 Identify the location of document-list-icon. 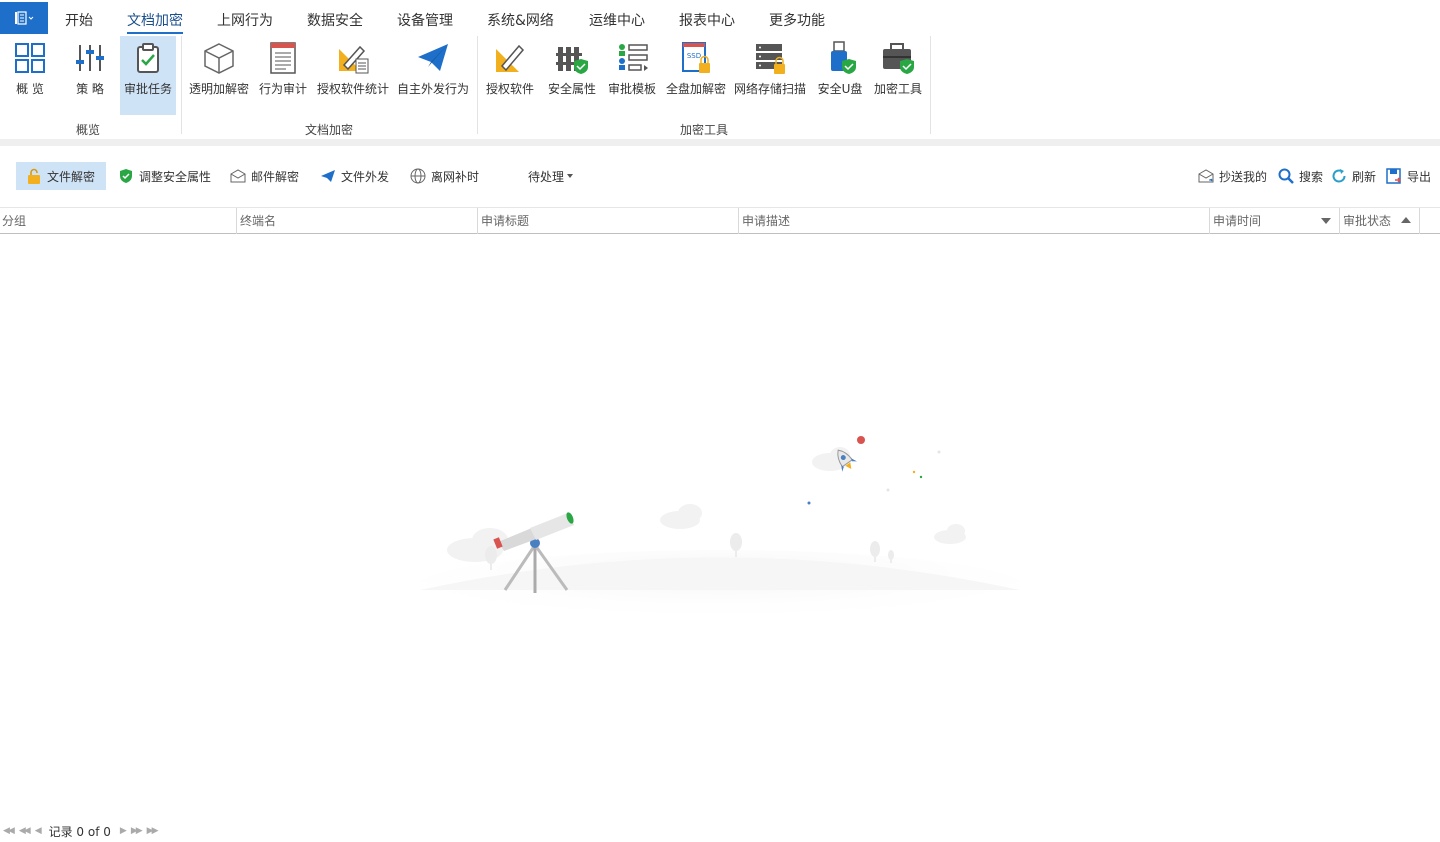
(283, 58).